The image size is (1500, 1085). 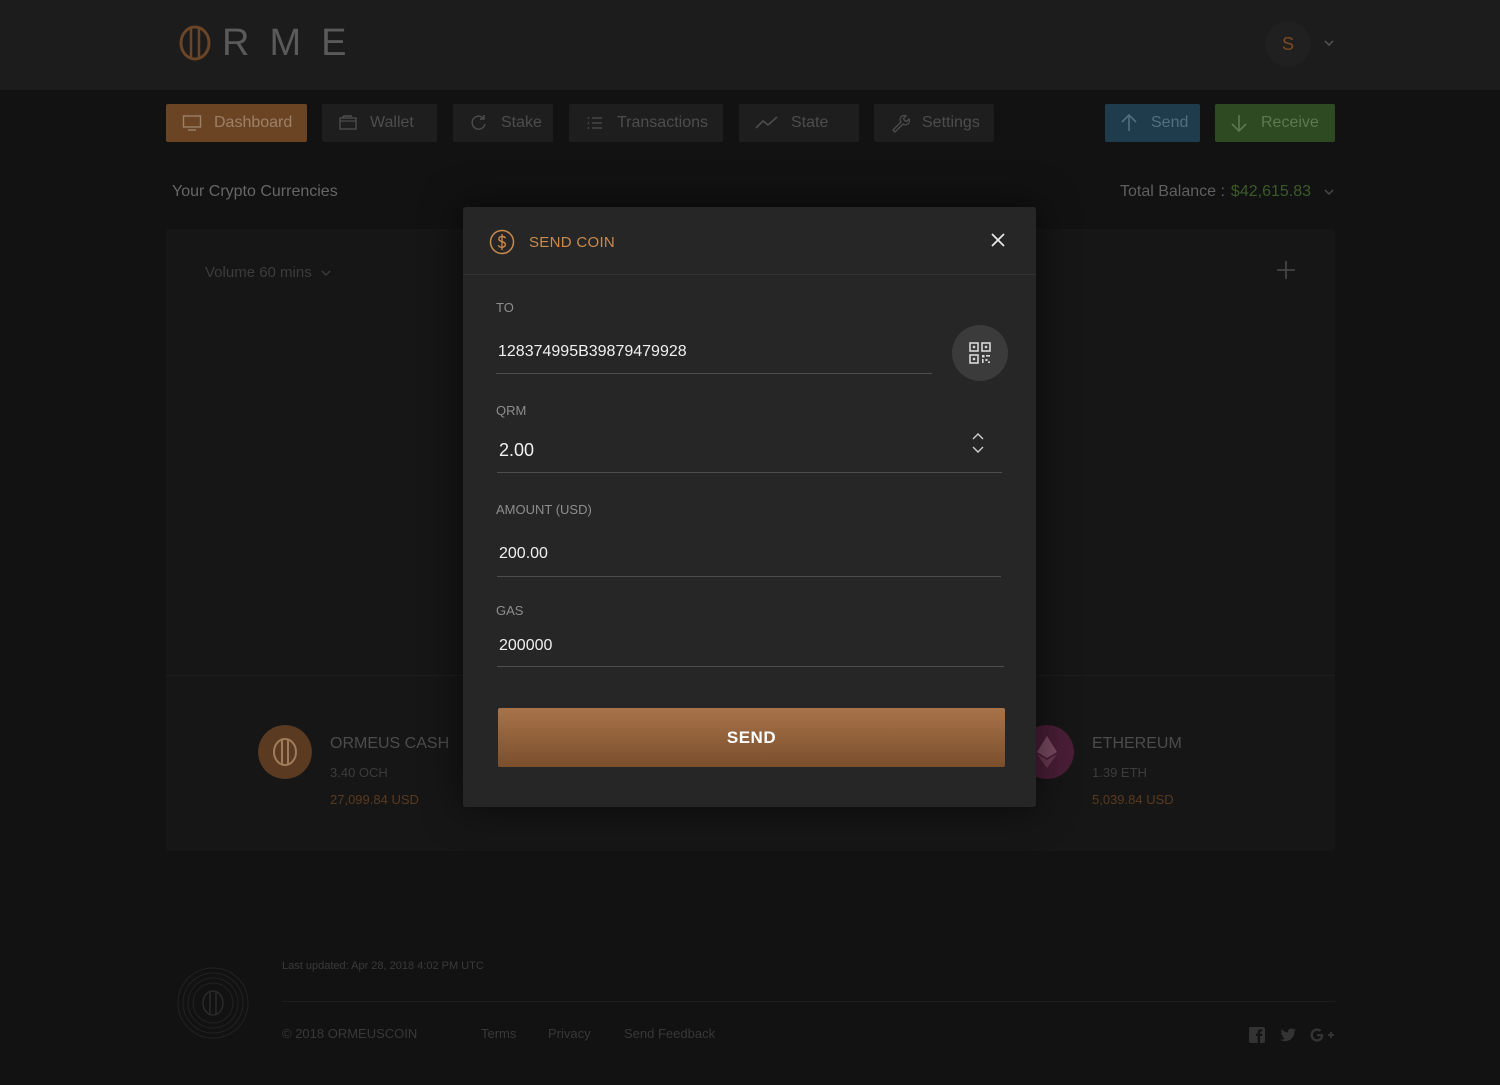 What do you see at coordinates (749, 559) in the screenshot?
I see `amount-usd-input` at bounding box center [749, 559].